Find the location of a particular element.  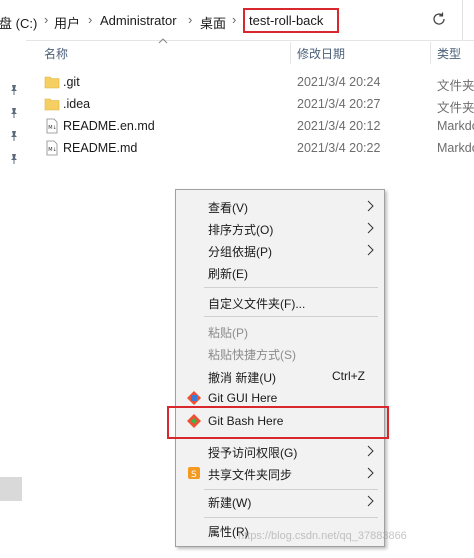

menu-item-view: 查看(V) is located at coordinates (280, 206).